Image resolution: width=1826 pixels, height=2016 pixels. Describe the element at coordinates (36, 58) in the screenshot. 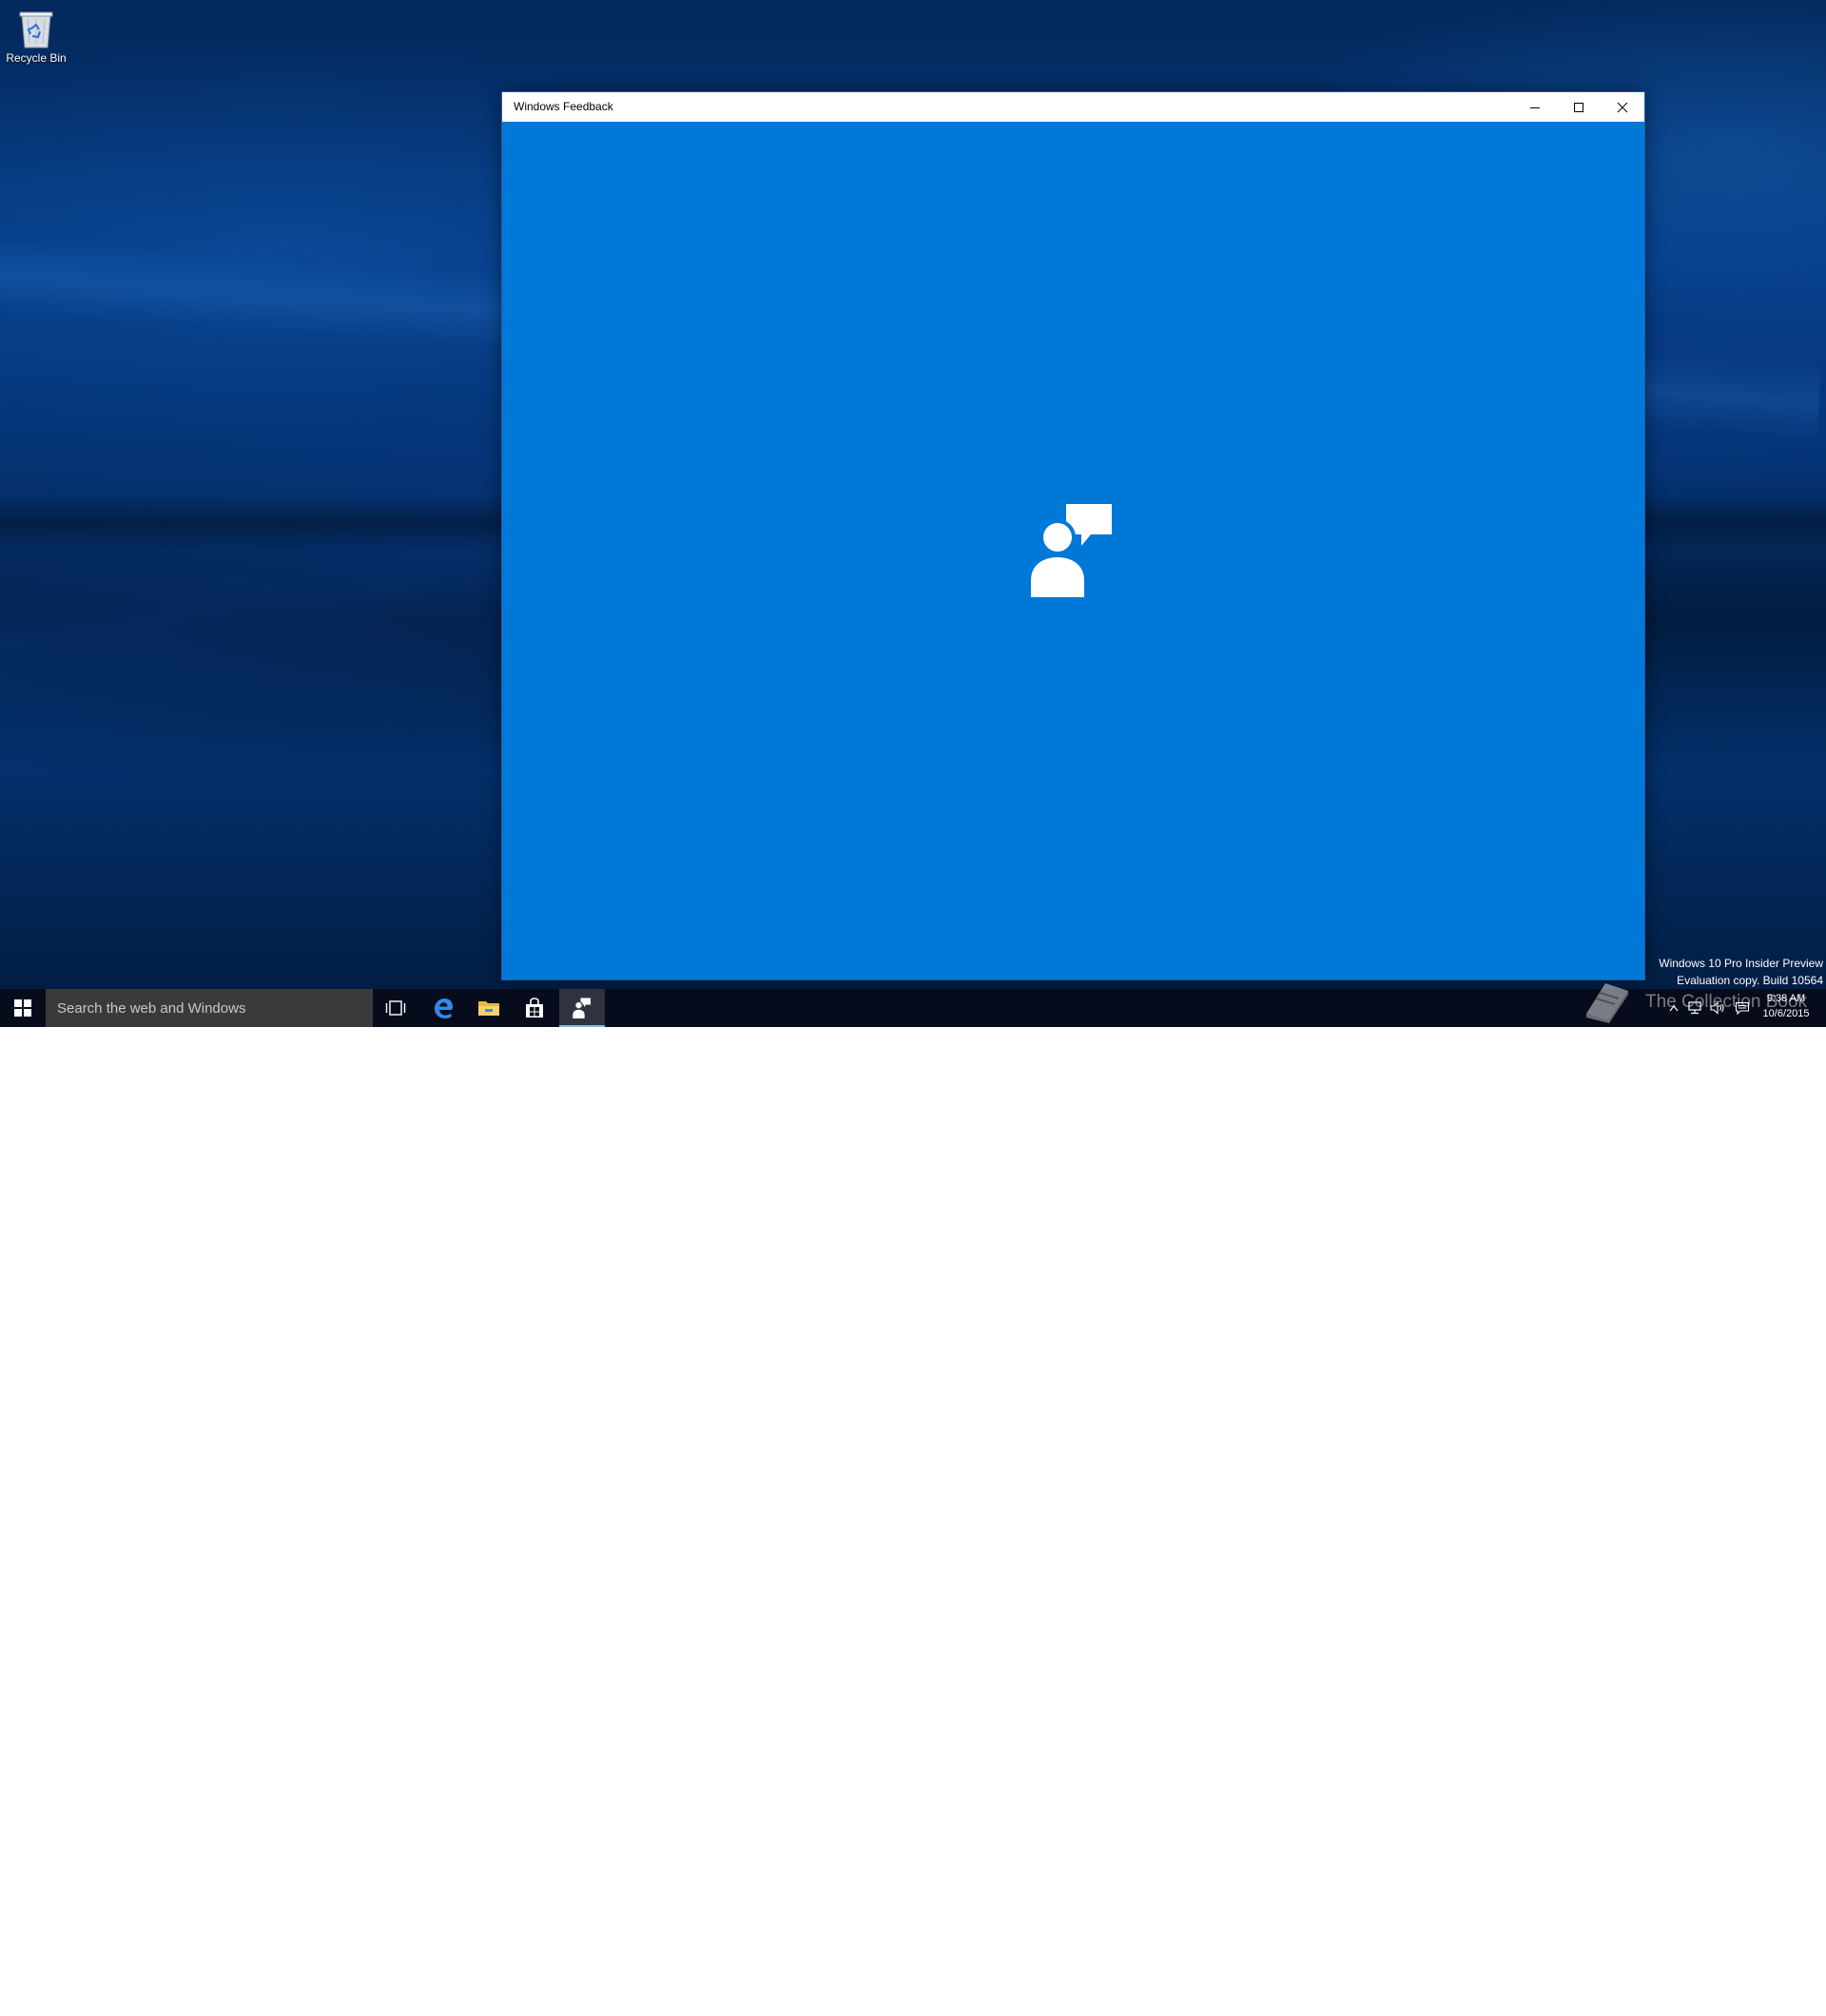

I see `desktop-icon-label: Recycle Bin` at that location.